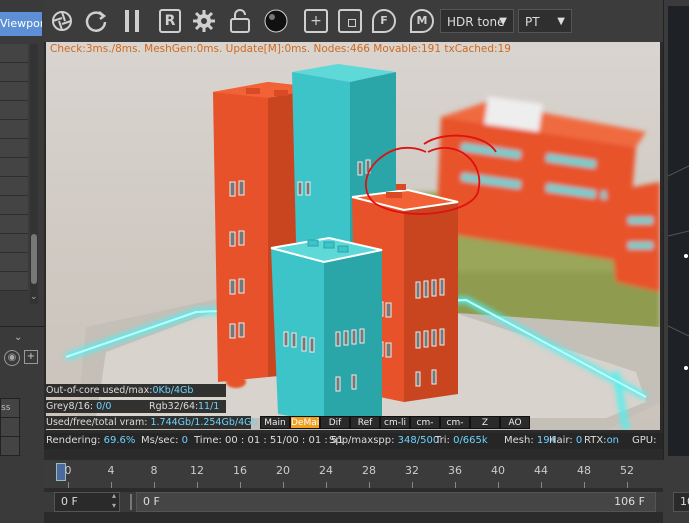  Describe the element at coordinates (613, 440) in the screenshot. I see `rtx-value: on` at that location.